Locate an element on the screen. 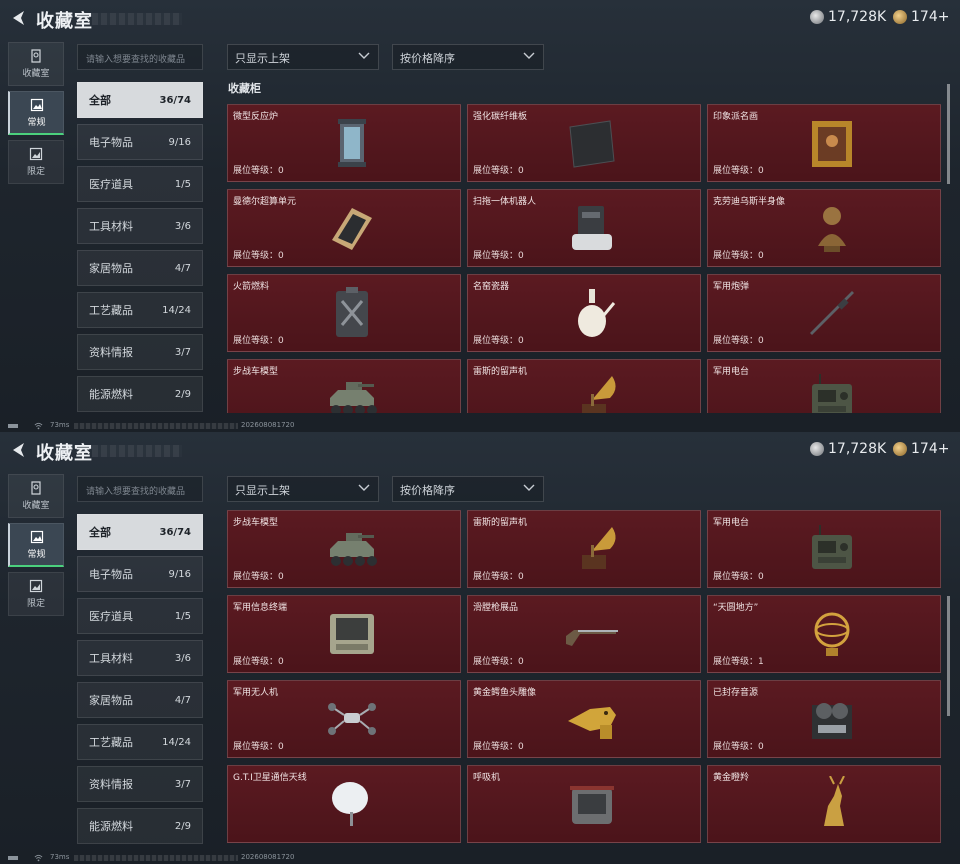 Image resolution: width=960 pixels, height=864 pixels. collection-card: 黄金瞪羚 is located at coordinates (824, 804).